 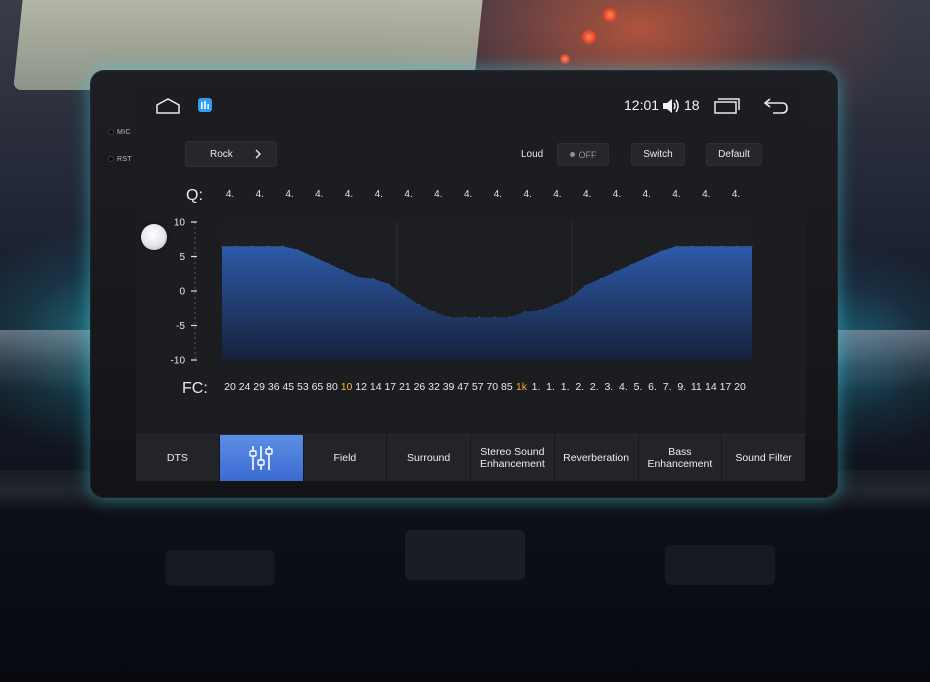 I want to click on back-icon, so click(x=776, y=106).